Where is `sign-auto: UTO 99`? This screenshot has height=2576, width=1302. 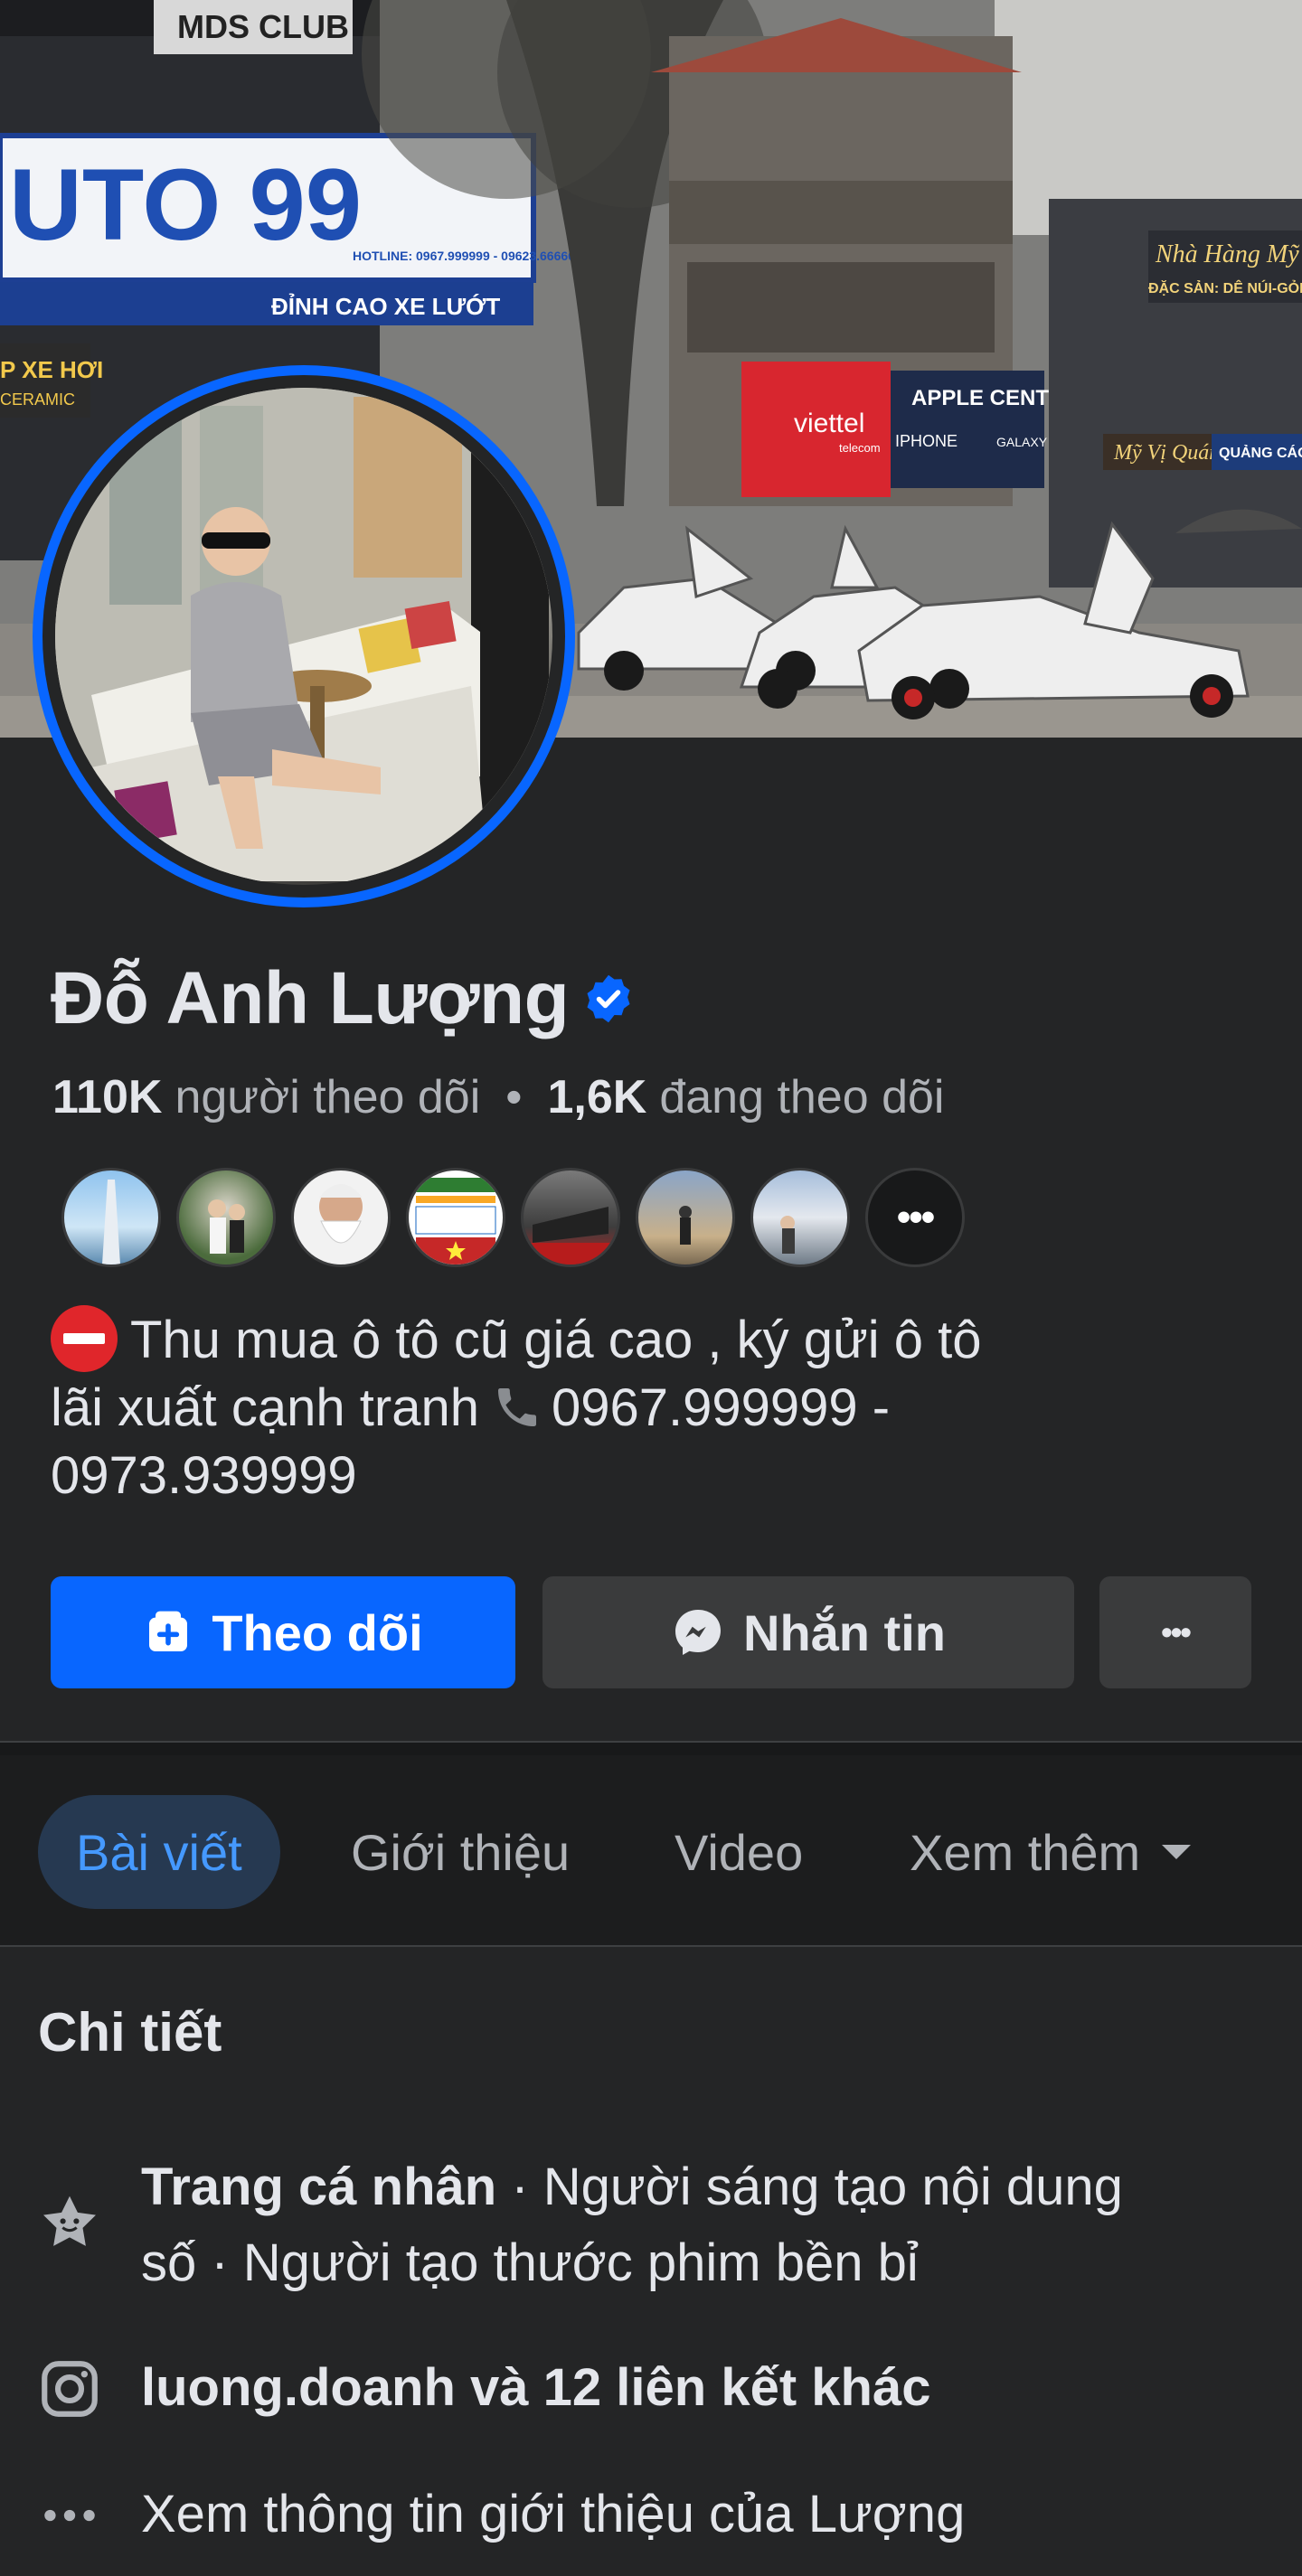
sign-auto: UTO 99 is located at coordinates (186, 204).